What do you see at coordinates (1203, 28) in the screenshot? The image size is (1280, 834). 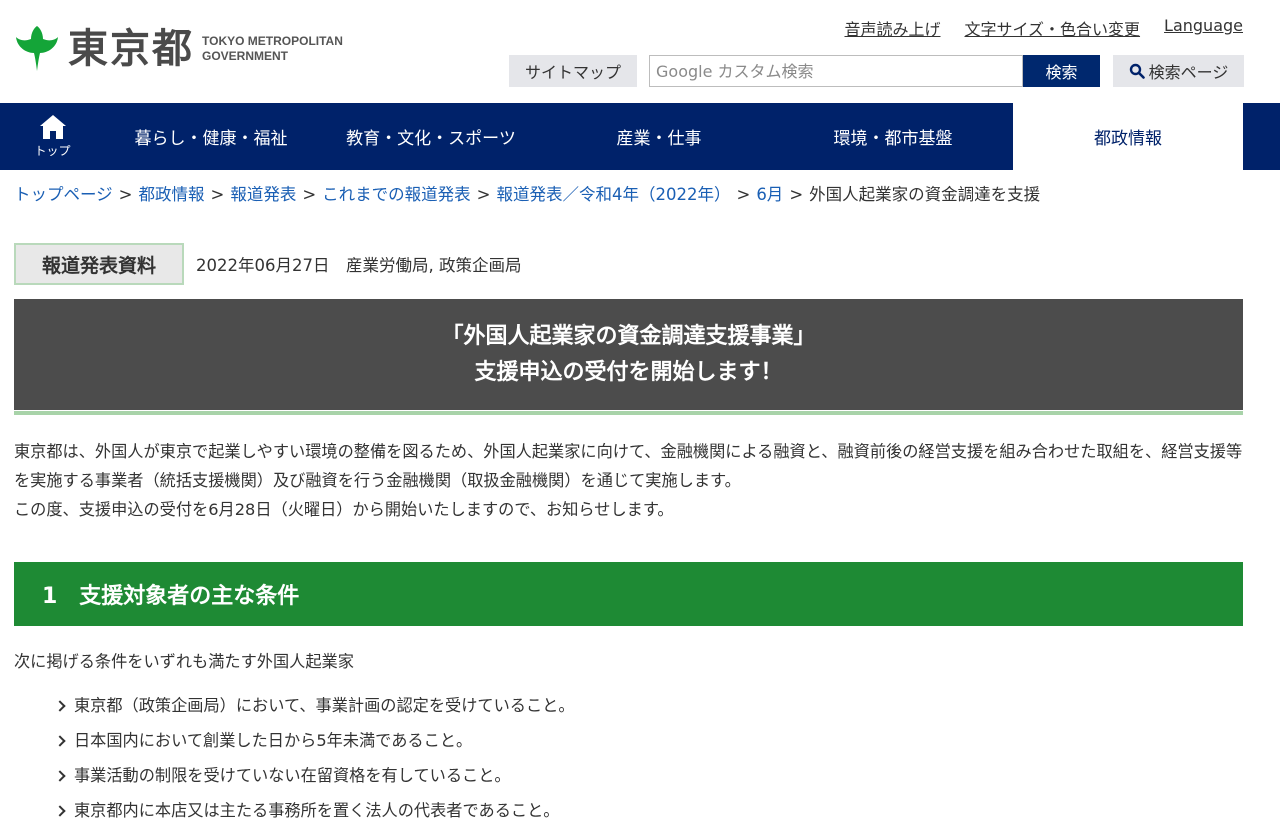 I see `link-language: Language` at bounding box center [1203, 28].